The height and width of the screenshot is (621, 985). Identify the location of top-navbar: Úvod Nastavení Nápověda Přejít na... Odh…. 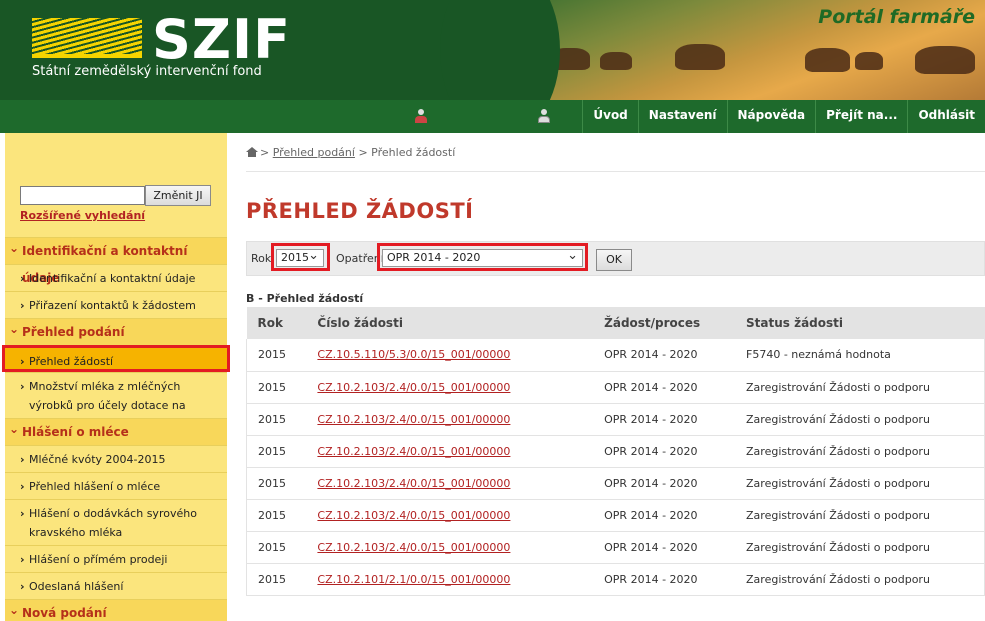
(492, 116).